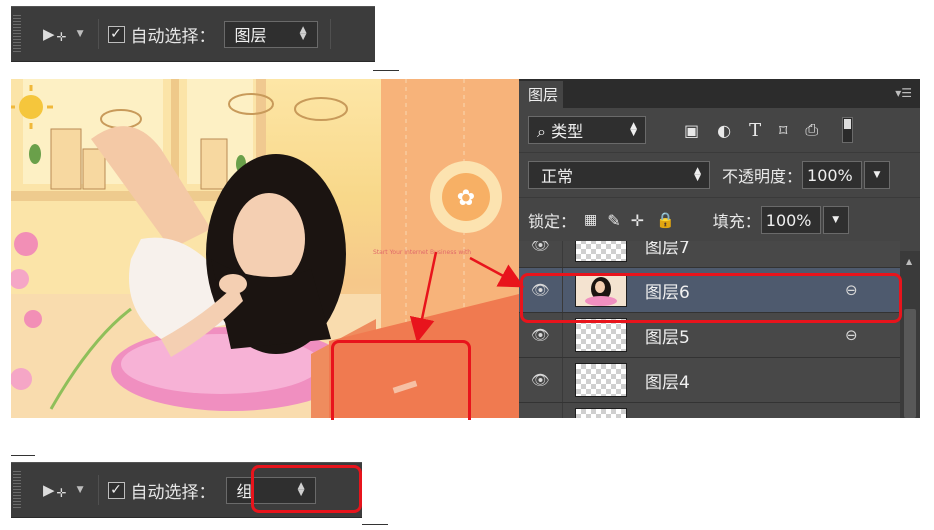  I want to click on auto-select-label: 自动选择：, so click(173, 492).